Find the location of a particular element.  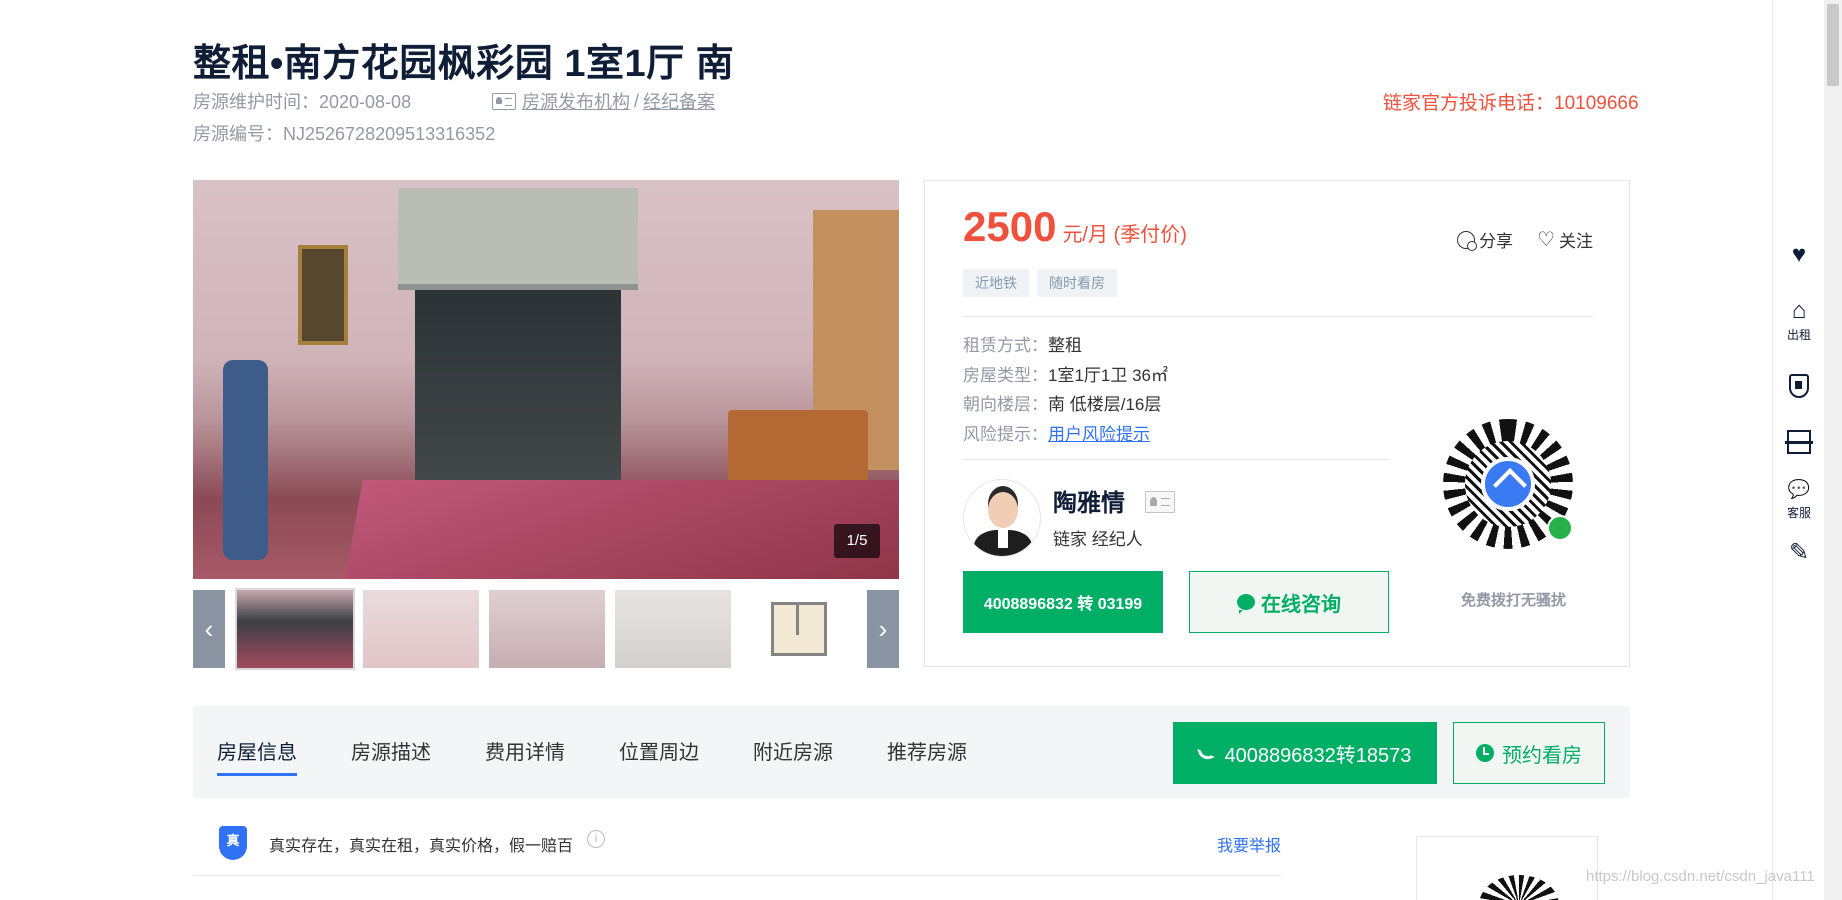

side-qr-box is located at coordinates (1507, 868).